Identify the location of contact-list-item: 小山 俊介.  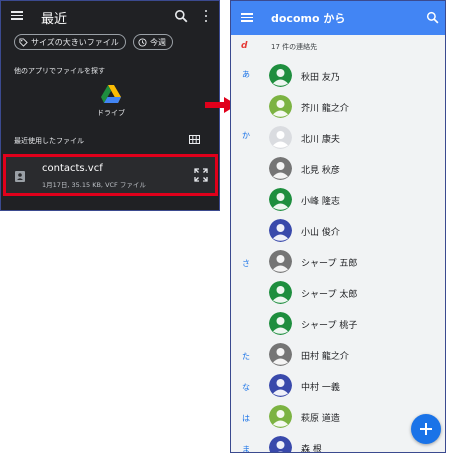
(354, 234).